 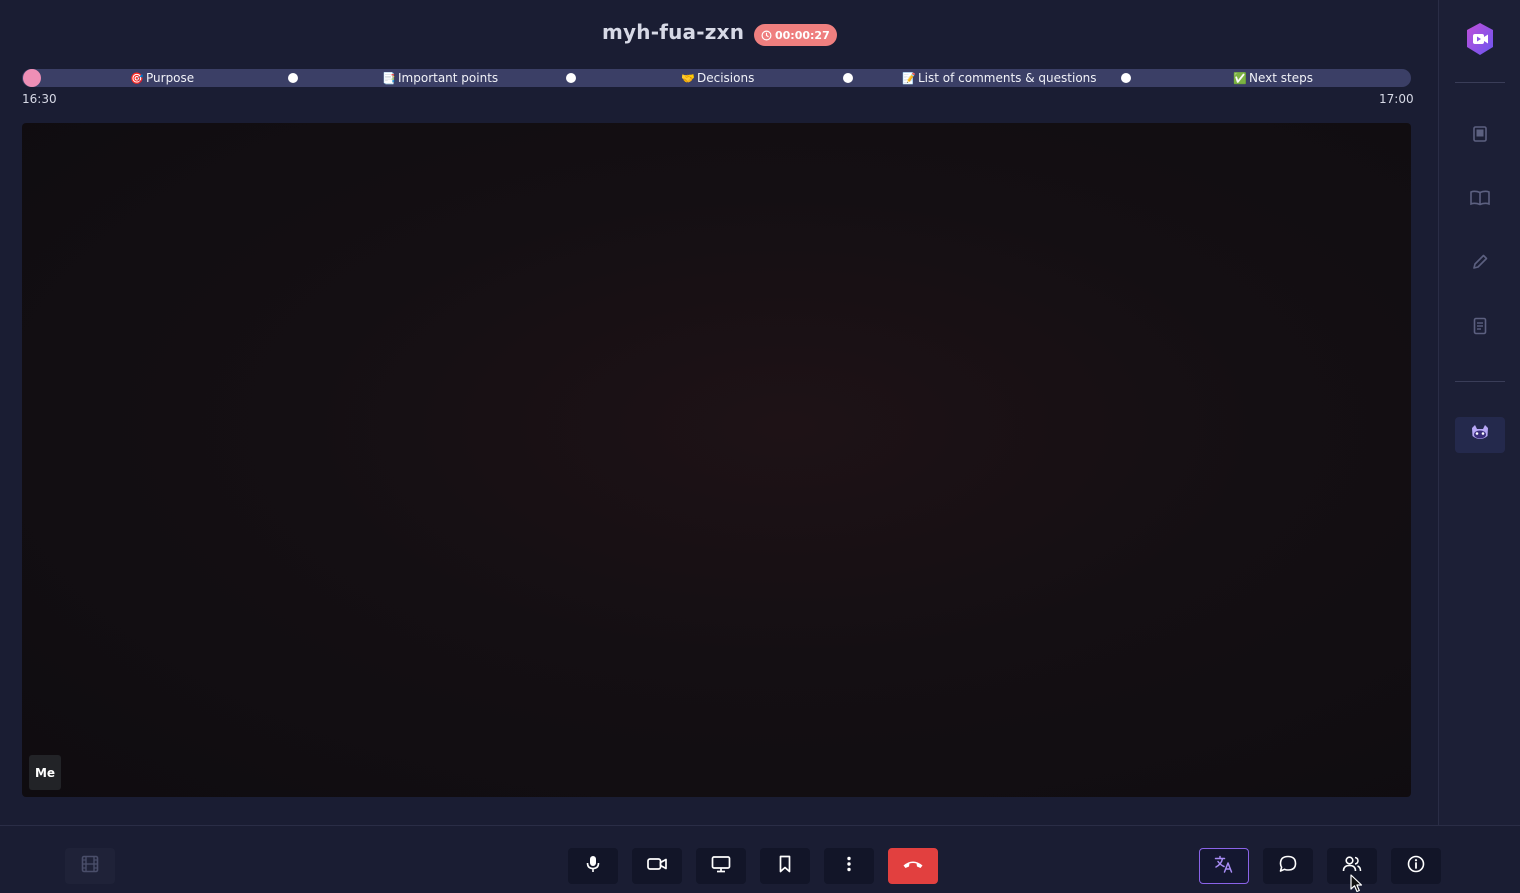 I want to click on chat-button, so click(x=1288, y=866).